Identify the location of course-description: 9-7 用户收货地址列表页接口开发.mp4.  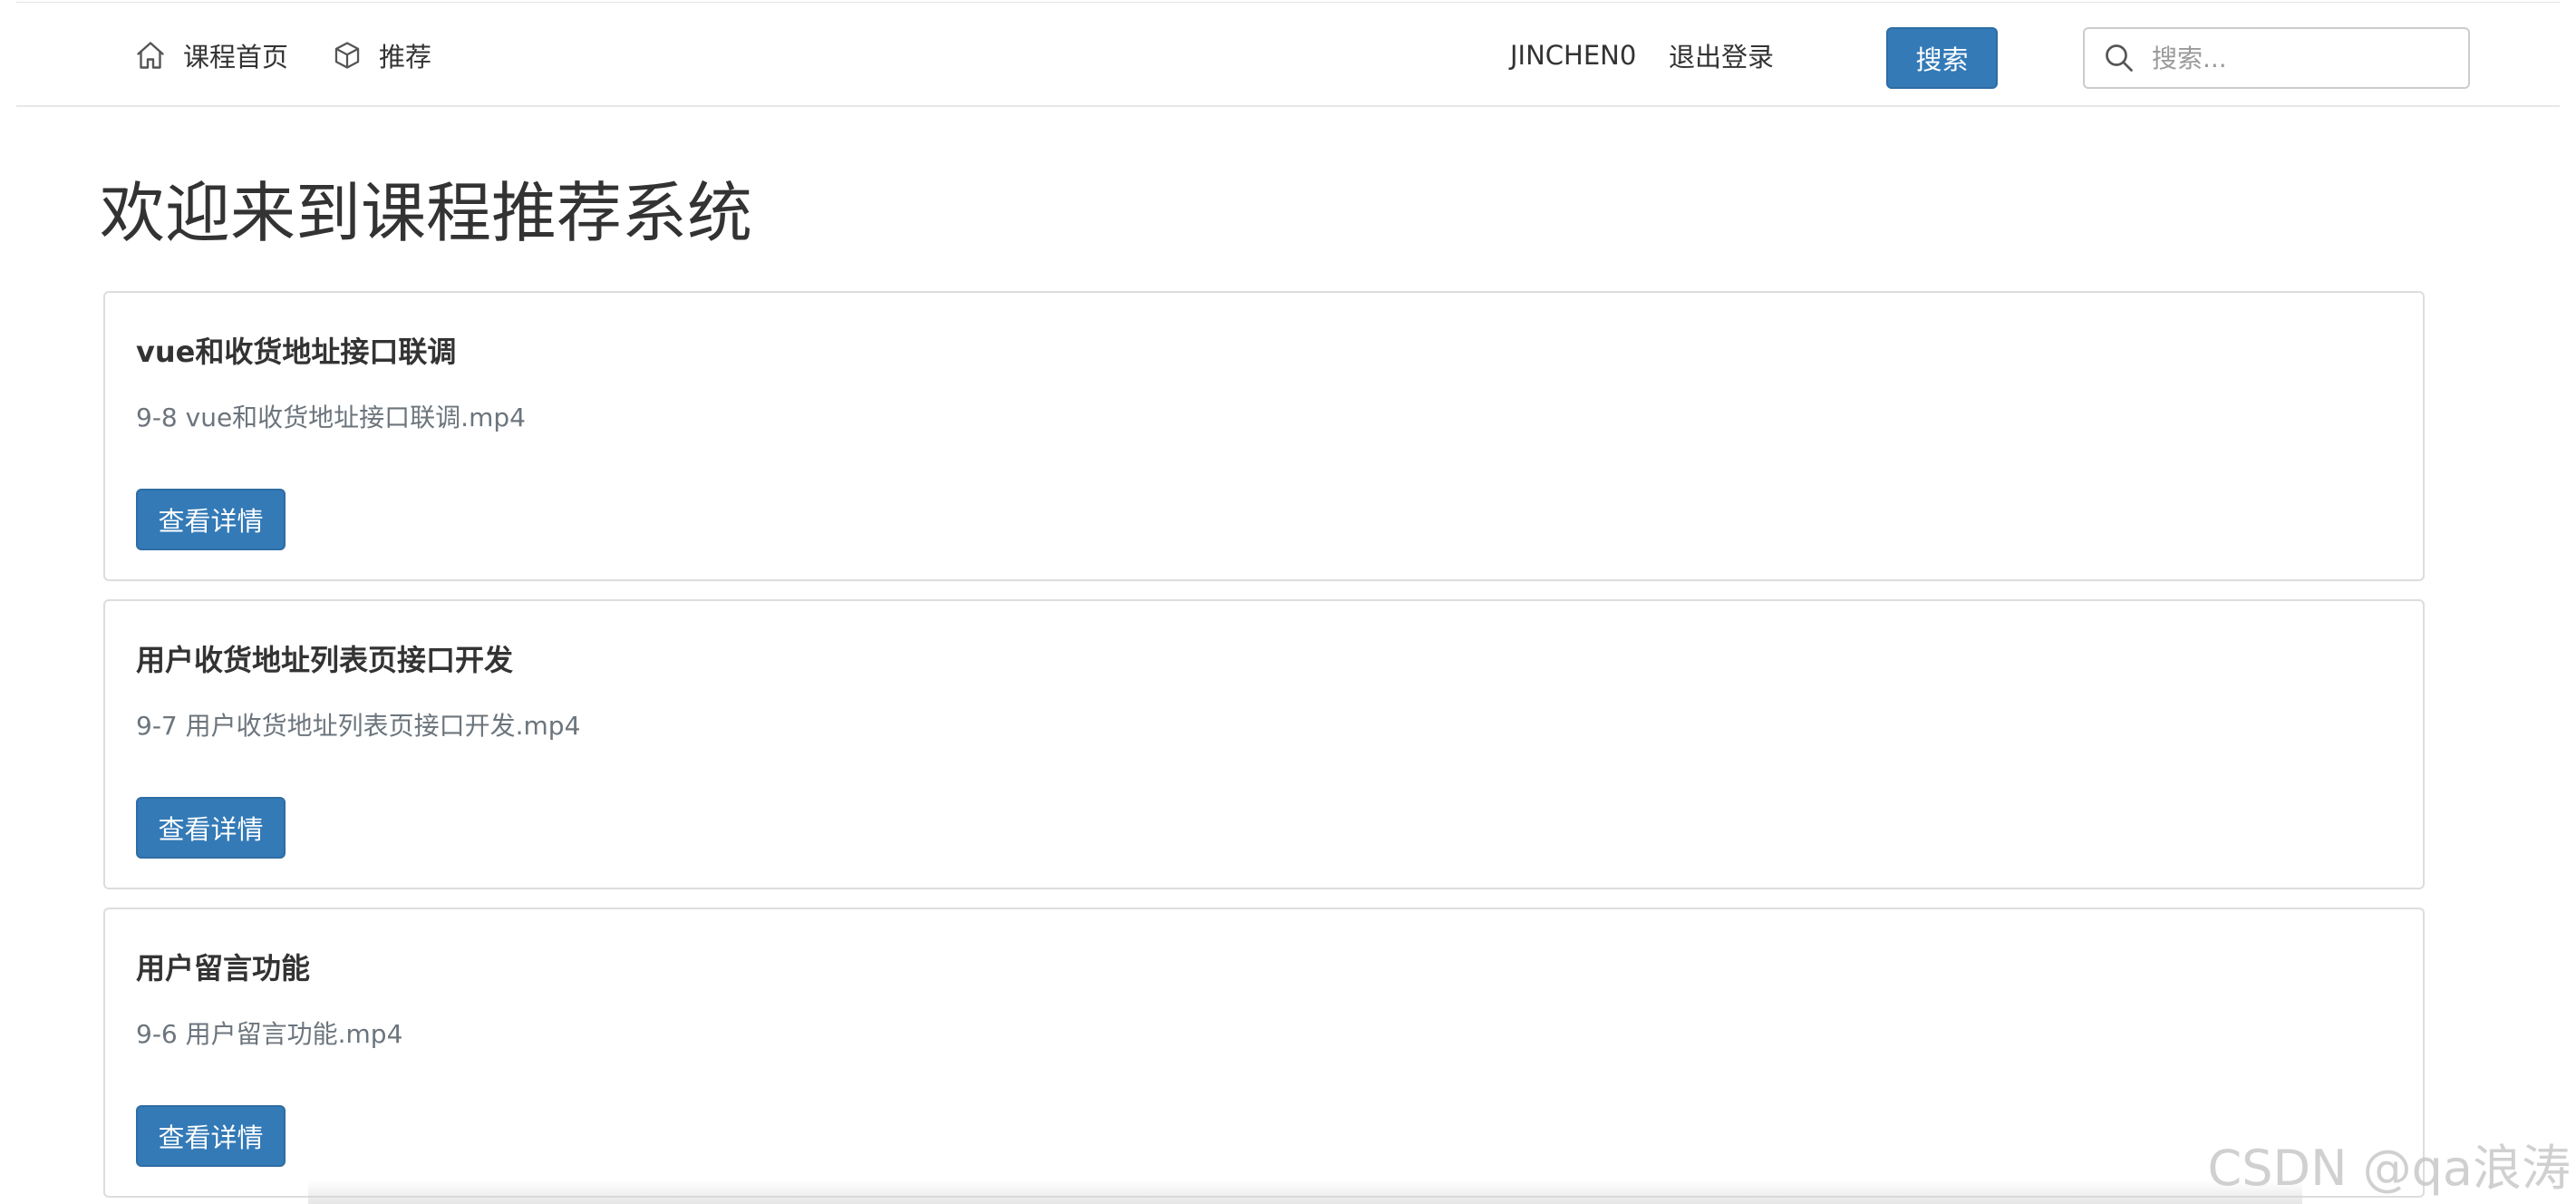
(358, 726).